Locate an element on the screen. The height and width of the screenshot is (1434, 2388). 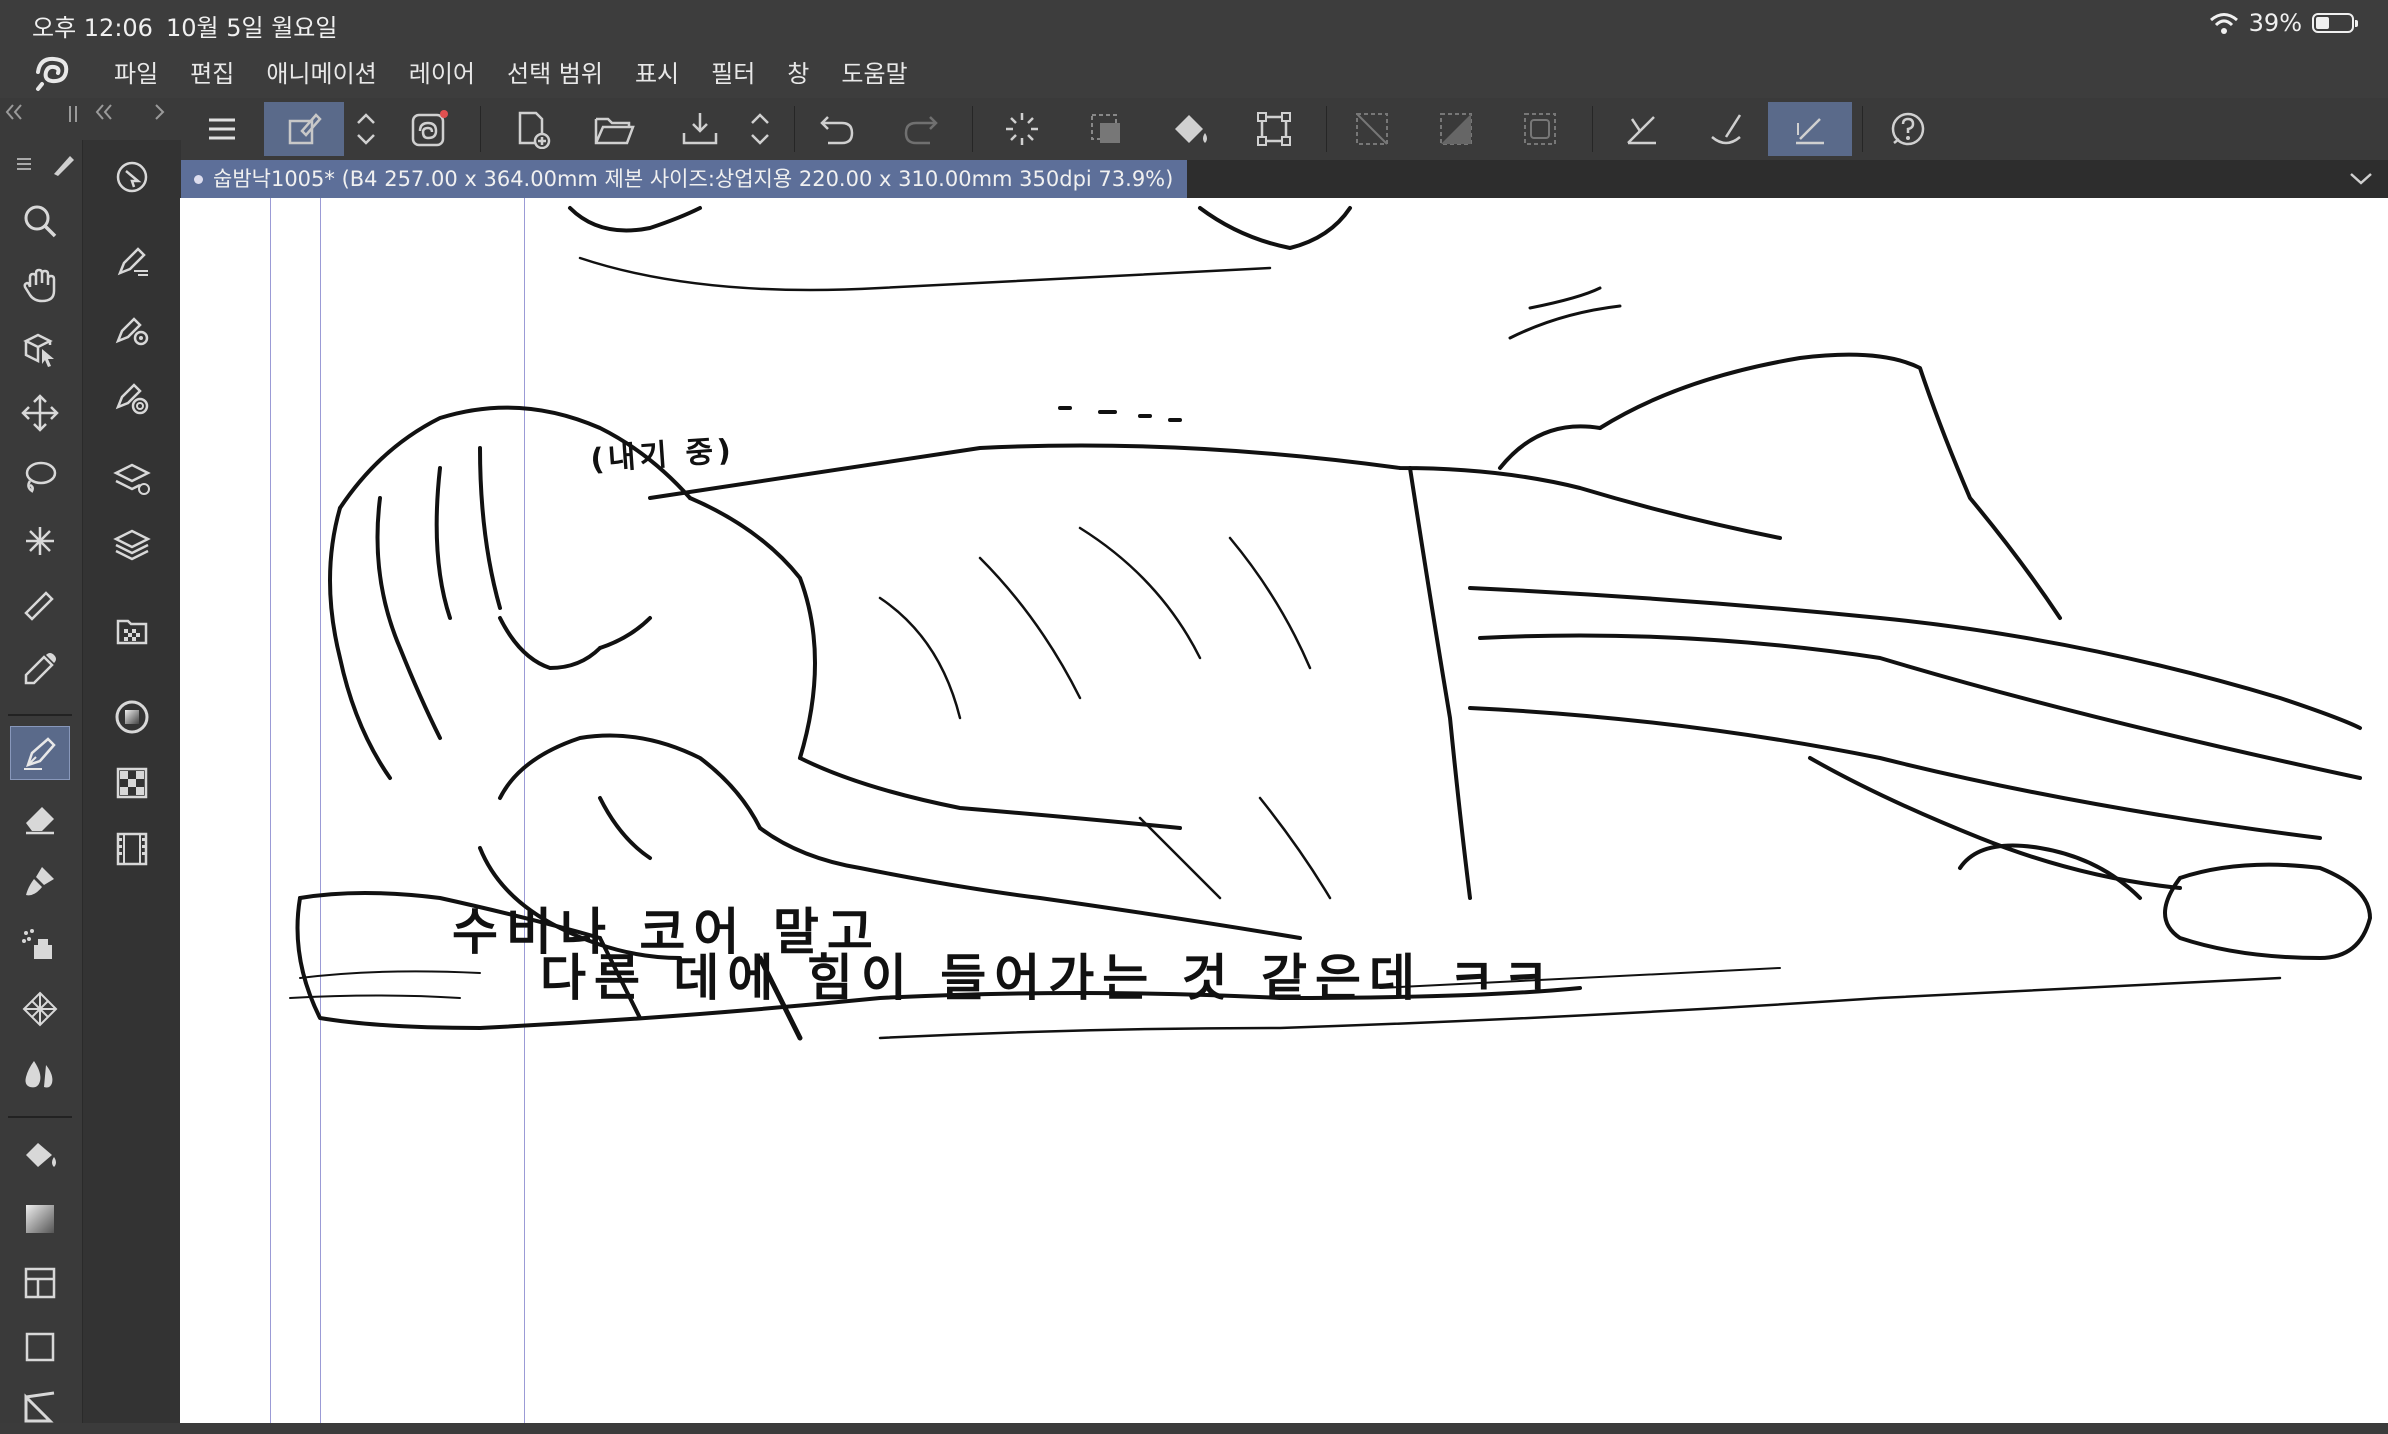
eyedropper-icon is located at coordinates (40, 669).